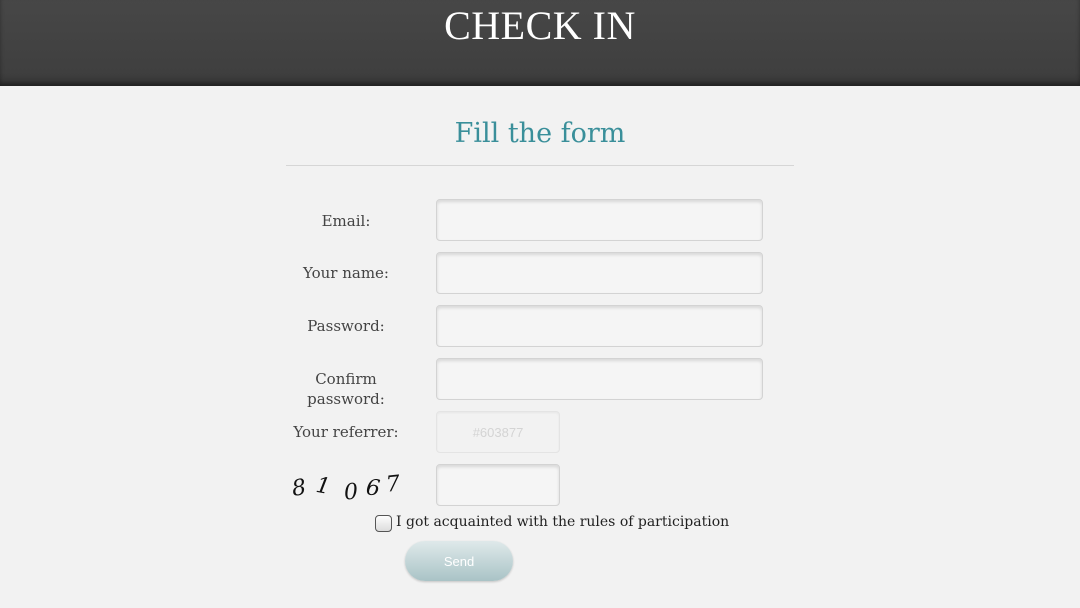 This screenshot has height=608, width=1080. What do you see at coordinates (540, 133) in the screenshot?
I see `form-heading: Fill the form` at bounding box center [540, 133].